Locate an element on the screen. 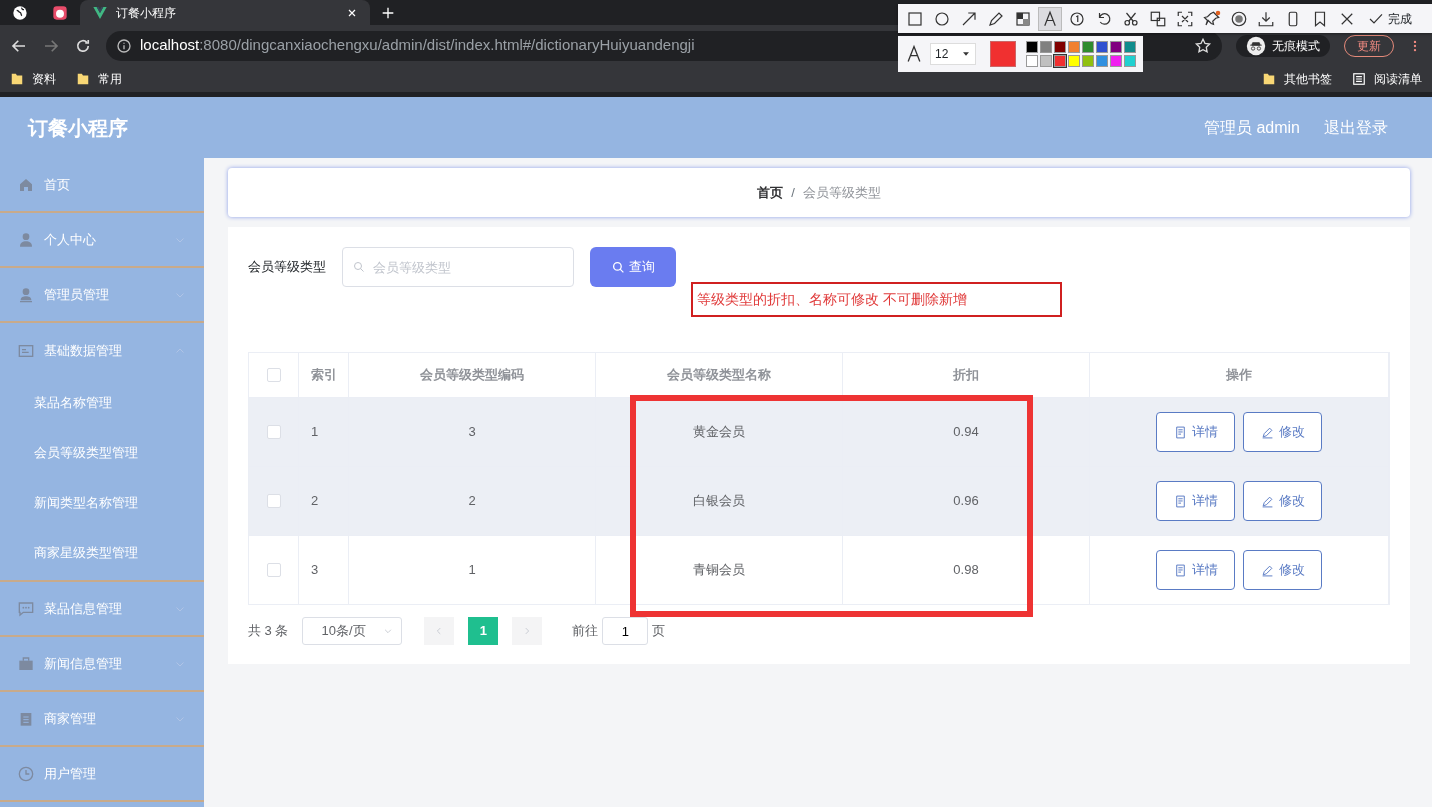 This screenshot has width=1432, height=807. arrow-icon is located at coordinates (969, 18).